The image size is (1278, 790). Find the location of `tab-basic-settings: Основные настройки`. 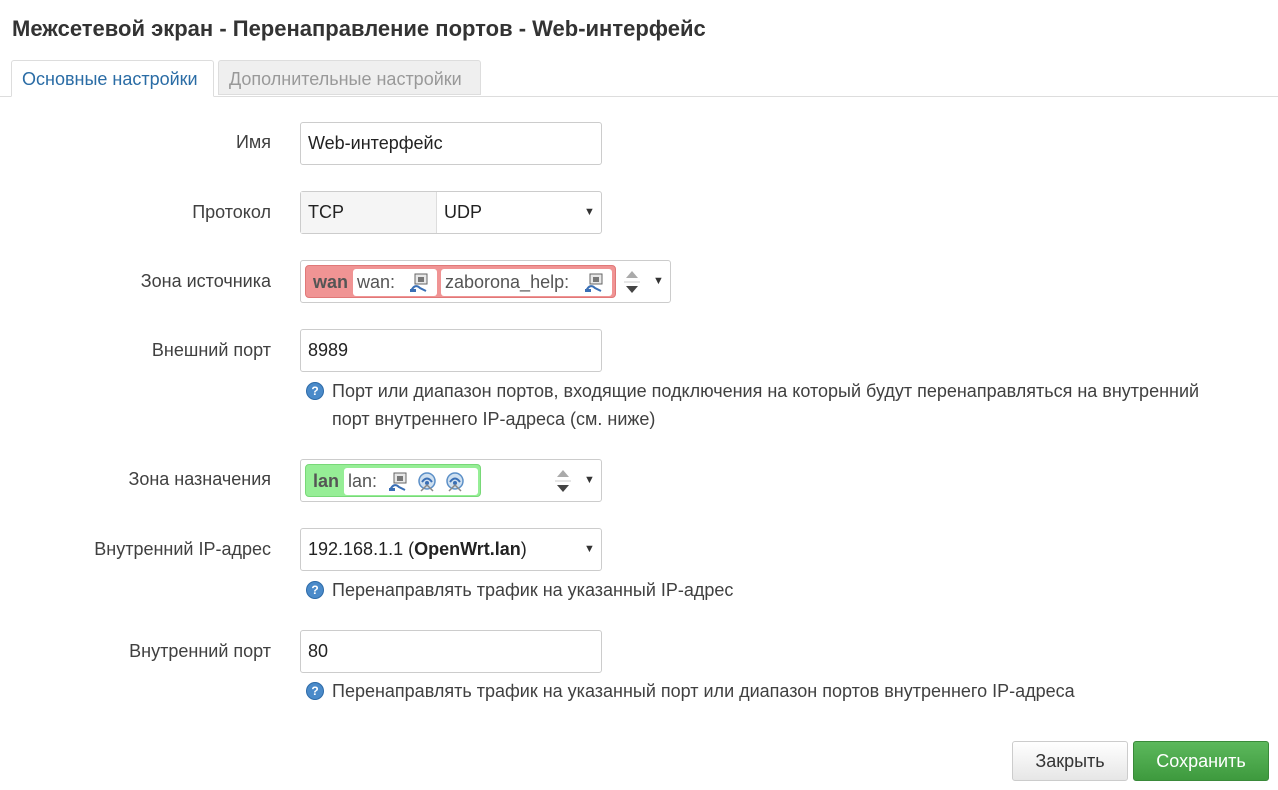

tab-basic-settings: Основные настройки is located at coordinates (112, 78).